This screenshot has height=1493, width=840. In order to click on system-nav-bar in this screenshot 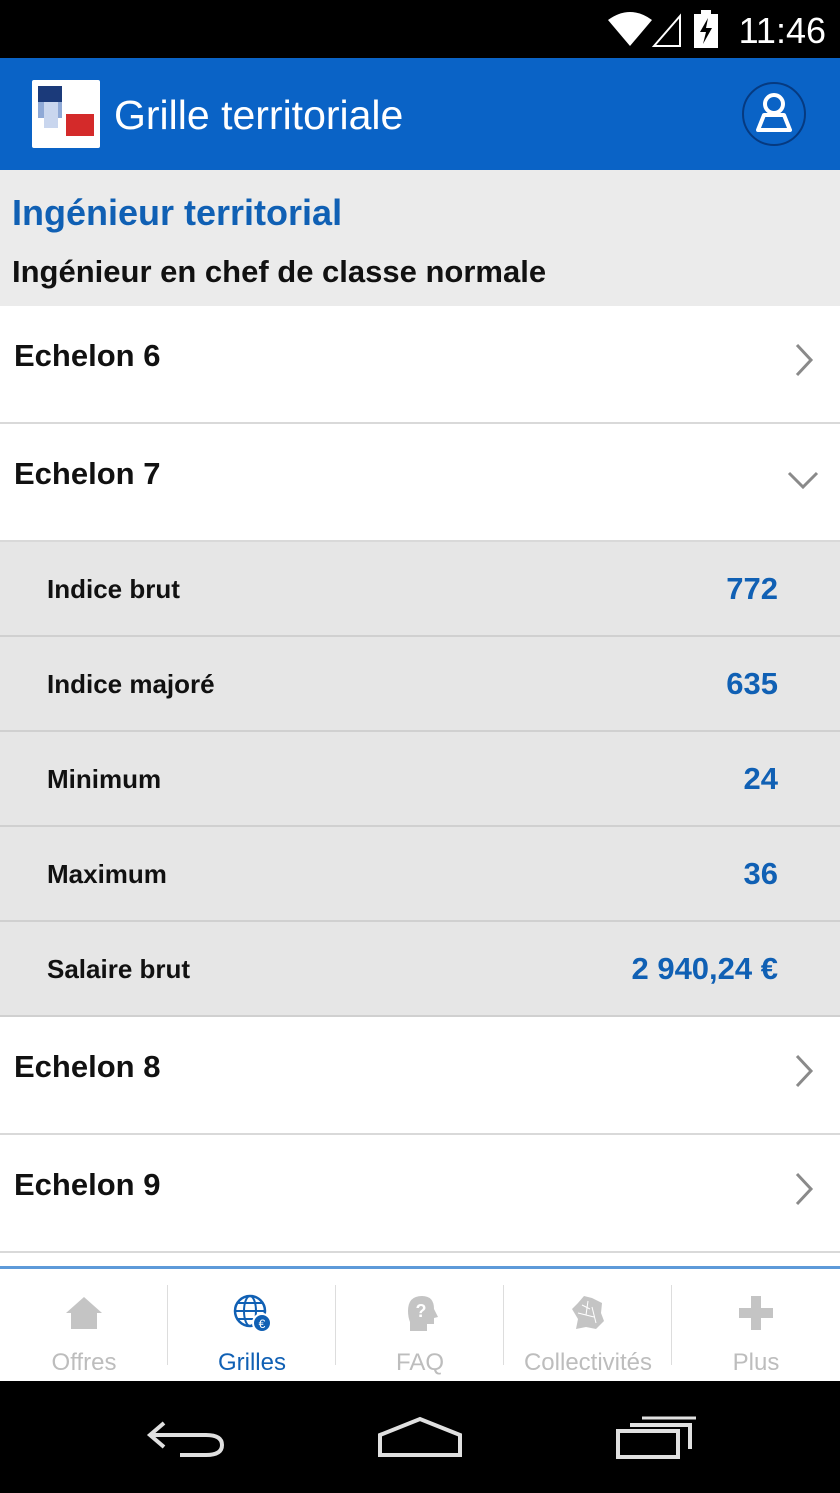, I will do `click(420, 1437)`.